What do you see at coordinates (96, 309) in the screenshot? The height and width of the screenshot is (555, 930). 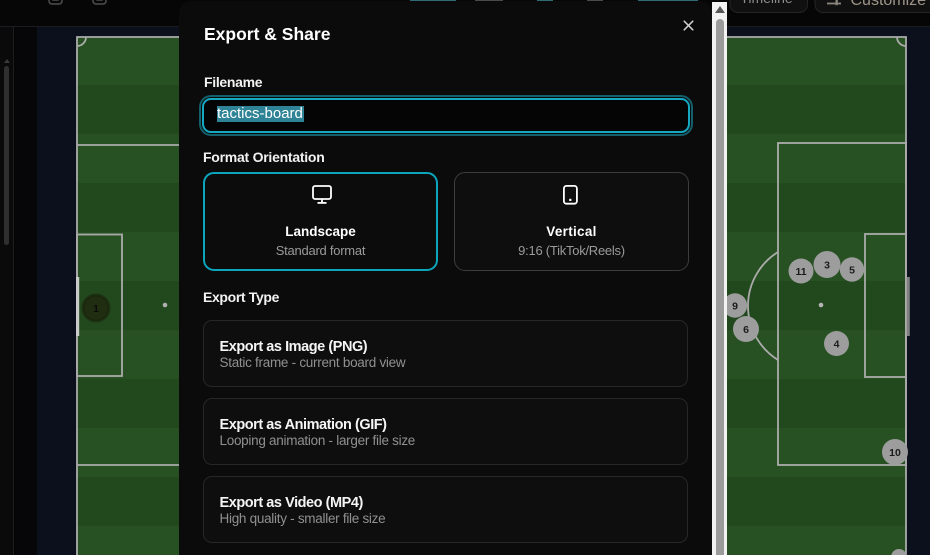 I see `svg-text: 1` at bounding box center [96, 309].